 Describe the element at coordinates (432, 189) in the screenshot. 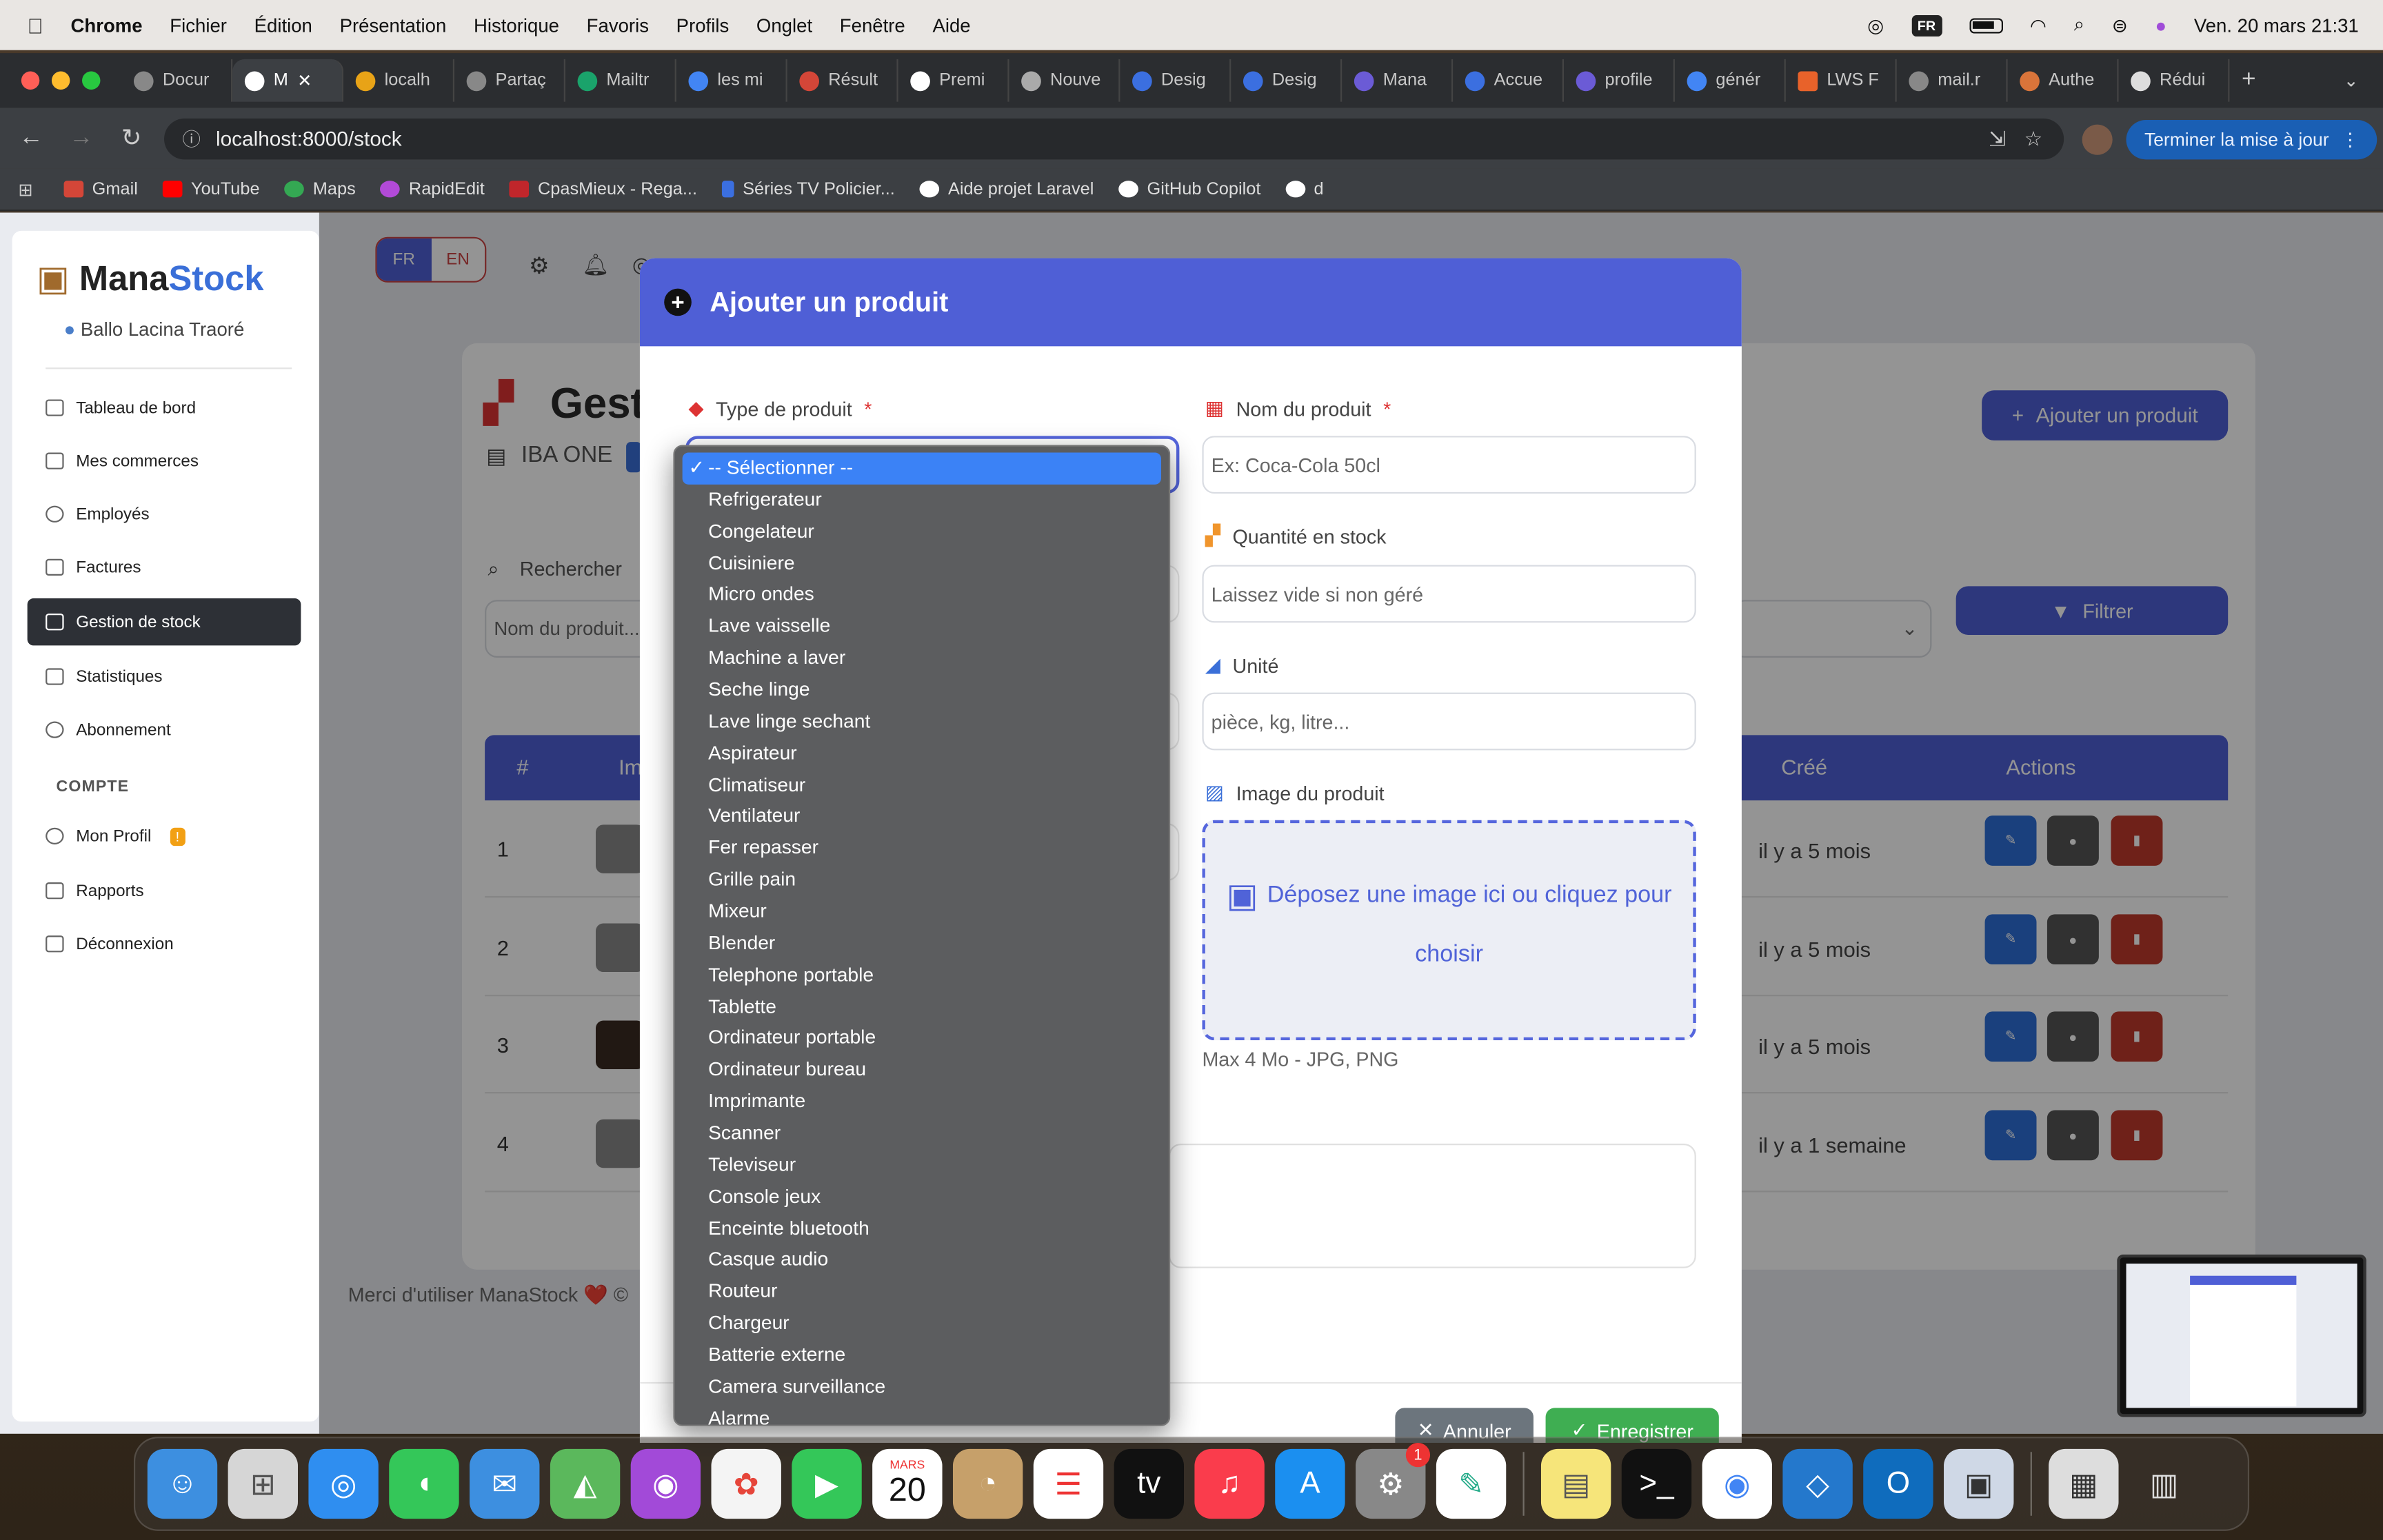

I see `bookmark-rapidedit: RapidEdit` at that location.